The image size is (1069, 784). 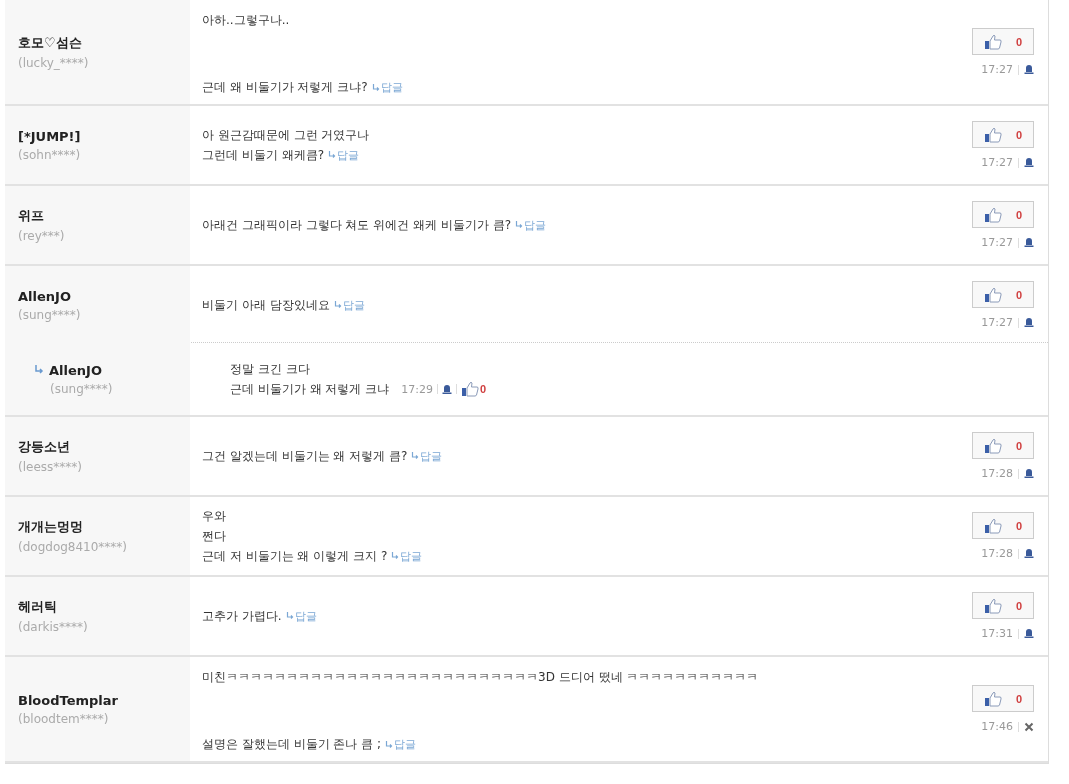 I want to click on comment-text: 우와, so click(x=214, y=516).